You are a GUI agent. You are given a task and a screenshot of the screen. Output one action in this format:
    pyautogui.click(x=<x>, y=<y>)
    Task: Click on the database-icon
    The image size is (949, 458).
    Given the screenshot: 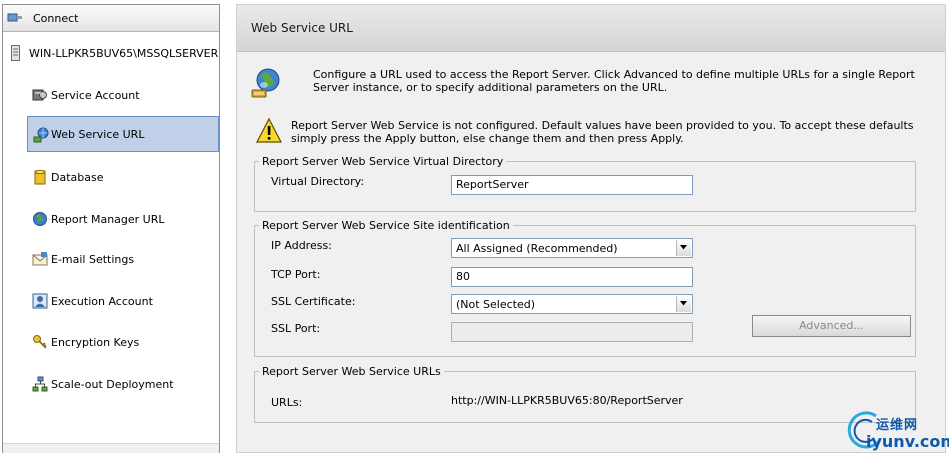 What is the action you would take?
    pyautogui.click(x=40, y=177)
    